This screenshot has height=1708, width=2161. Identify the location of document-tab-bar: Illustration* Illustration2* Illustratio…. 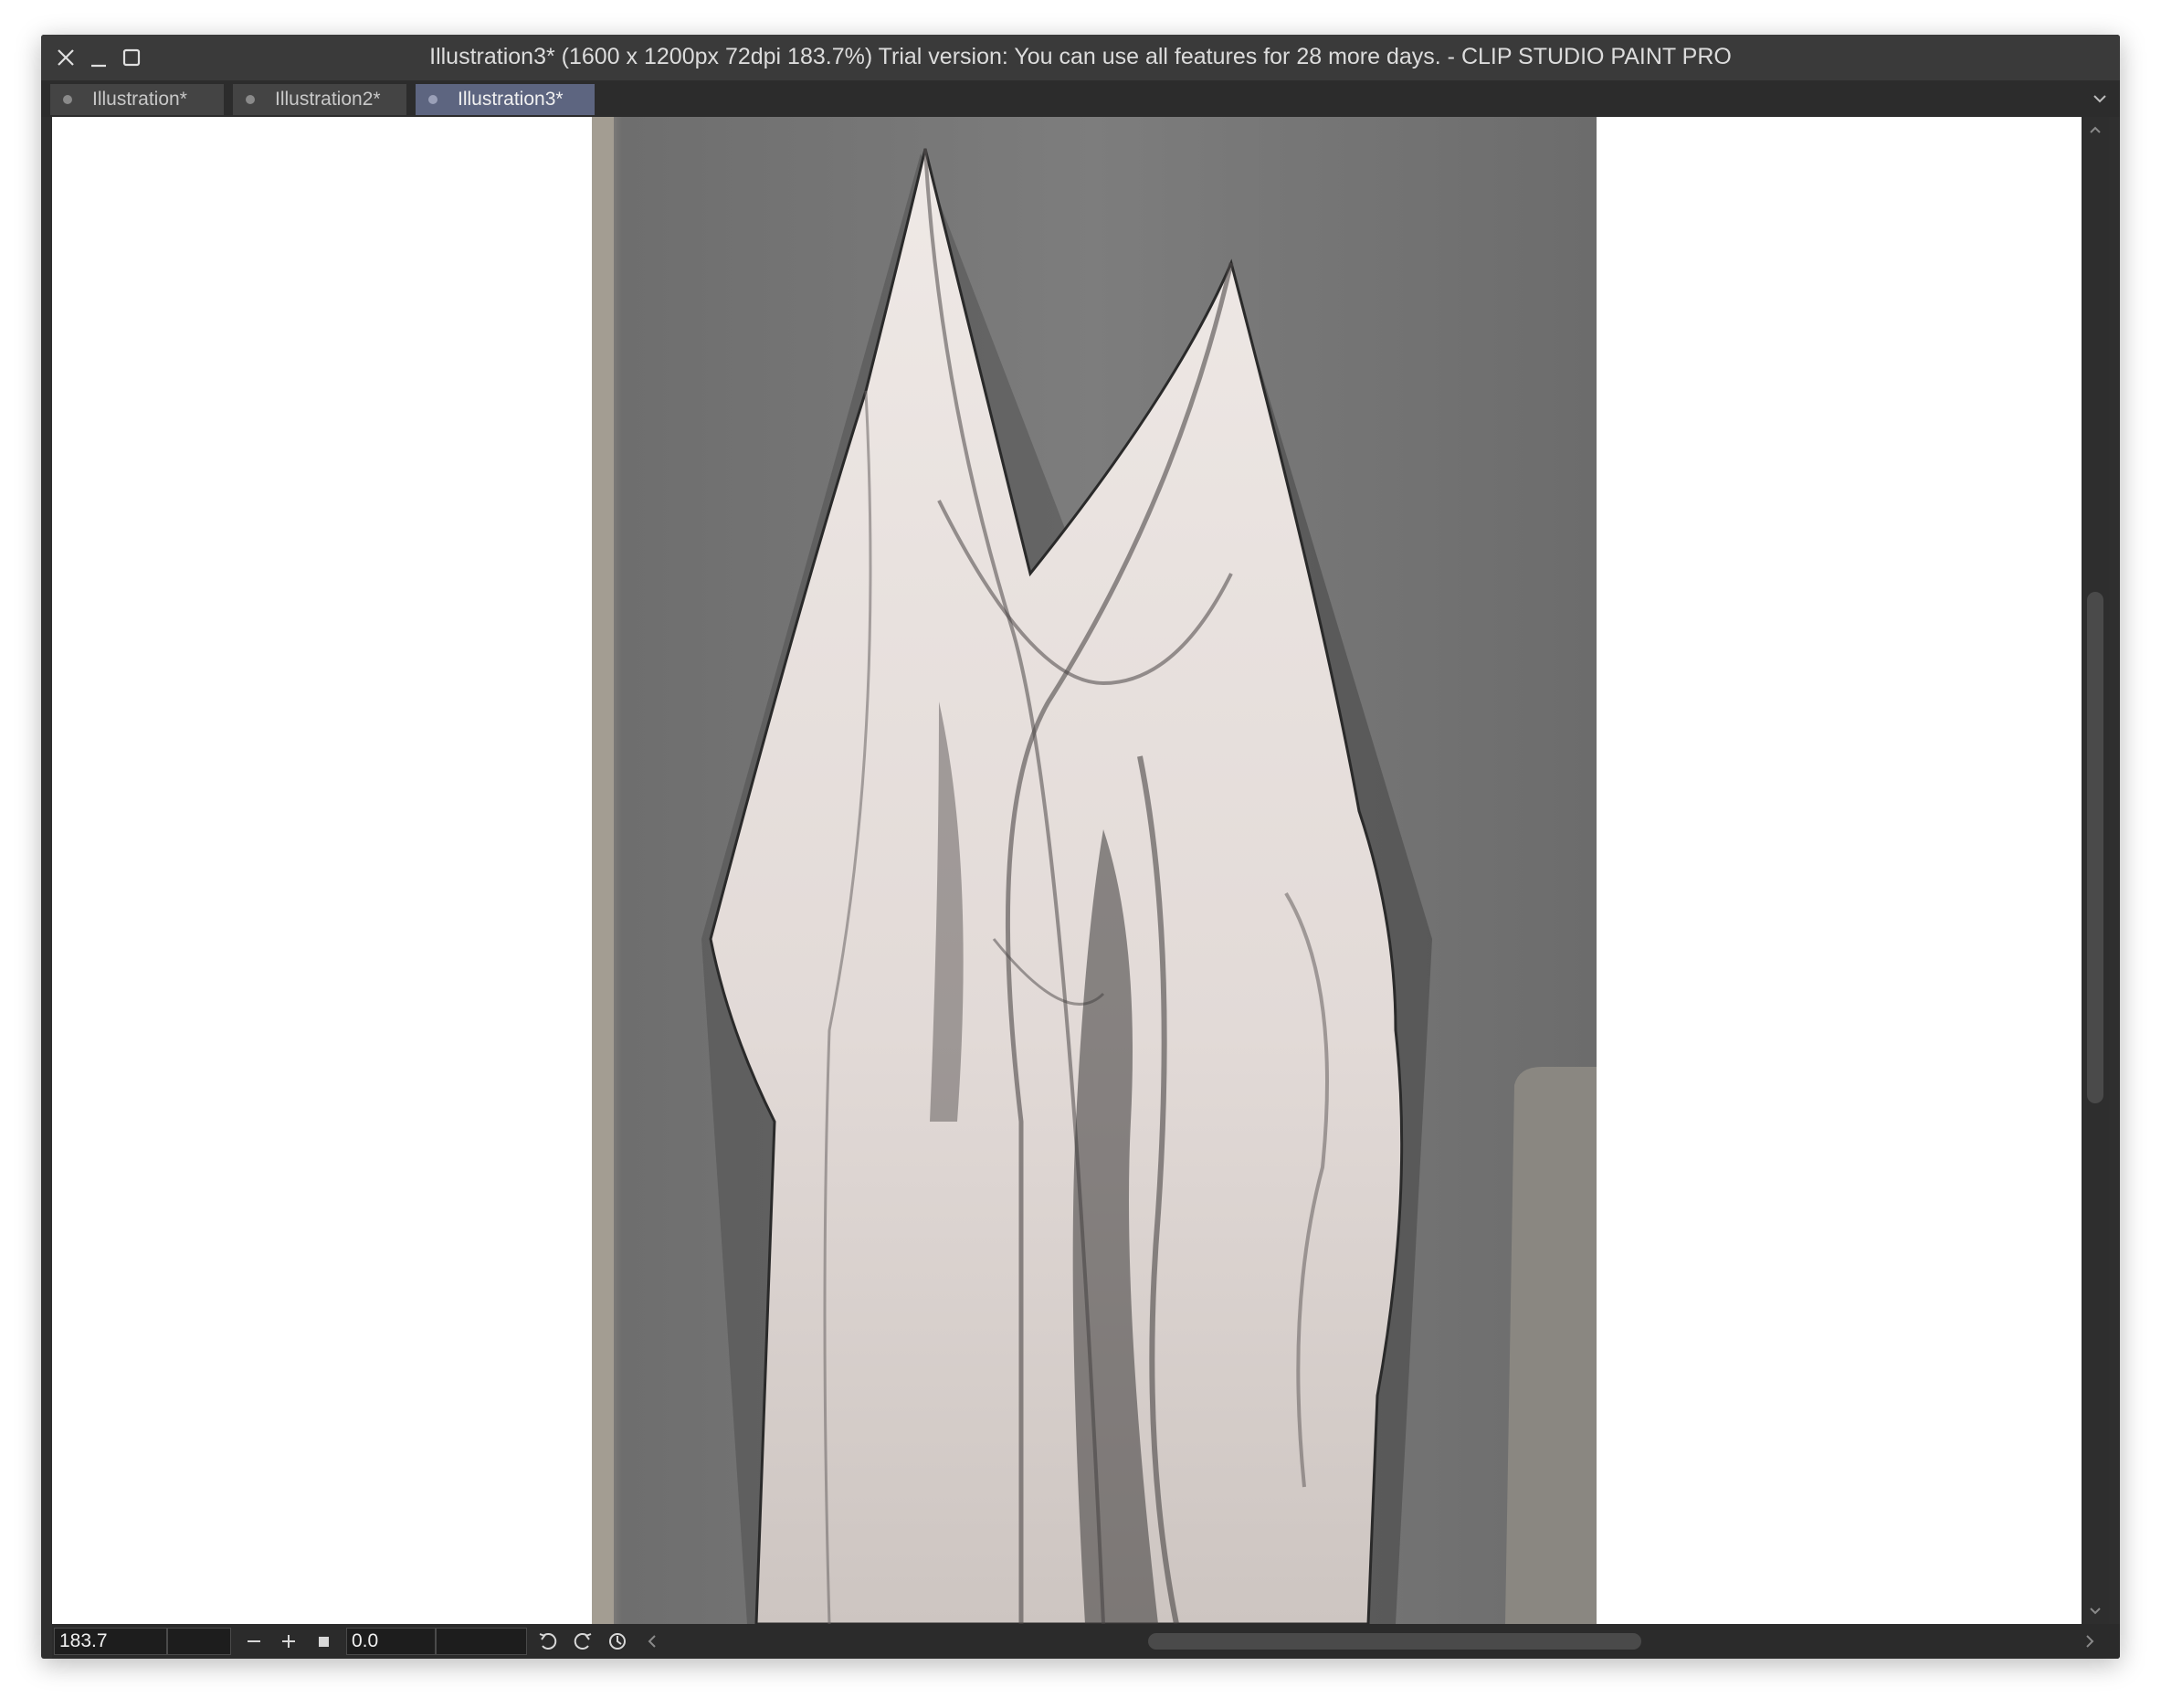
(1080, 98).